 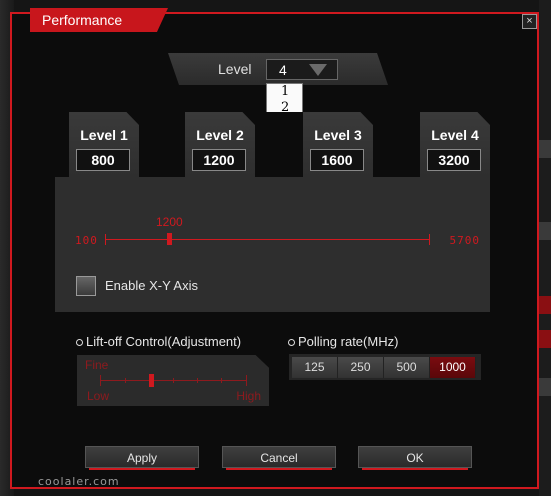 I want to click on level-tab-name: Level 1, so click(x=104, y=135).